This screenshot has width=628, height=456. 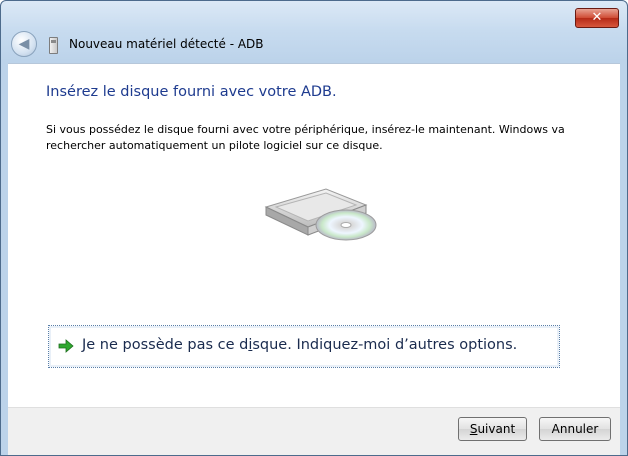 I want to click on disc-drive-icon, so click(x=320, y=214).